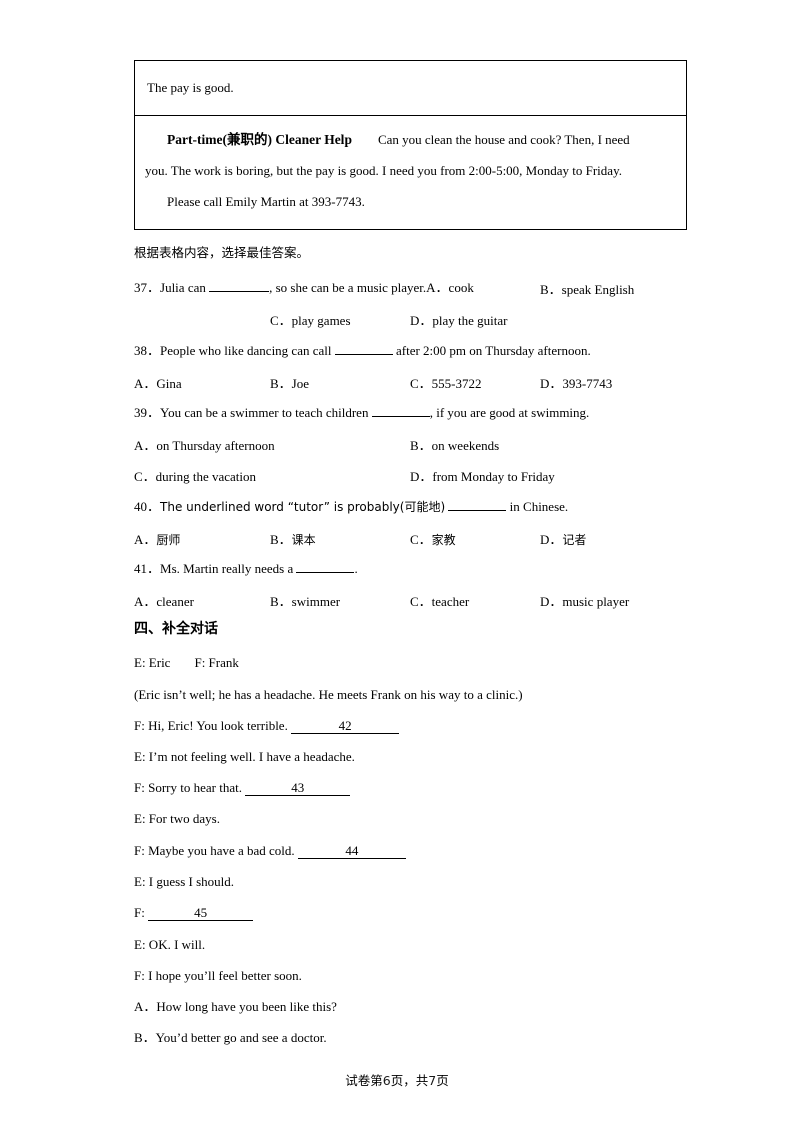  I want to click on q39-option-a: A．on Thursday afternoon, so click(204, 444).